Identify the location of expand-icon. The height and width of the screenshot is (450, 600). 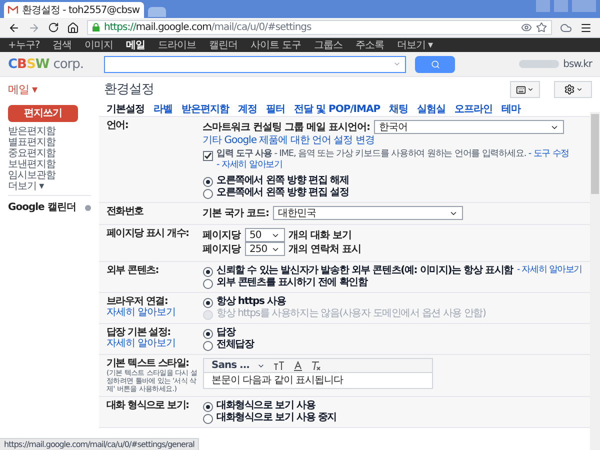
(87, 207).